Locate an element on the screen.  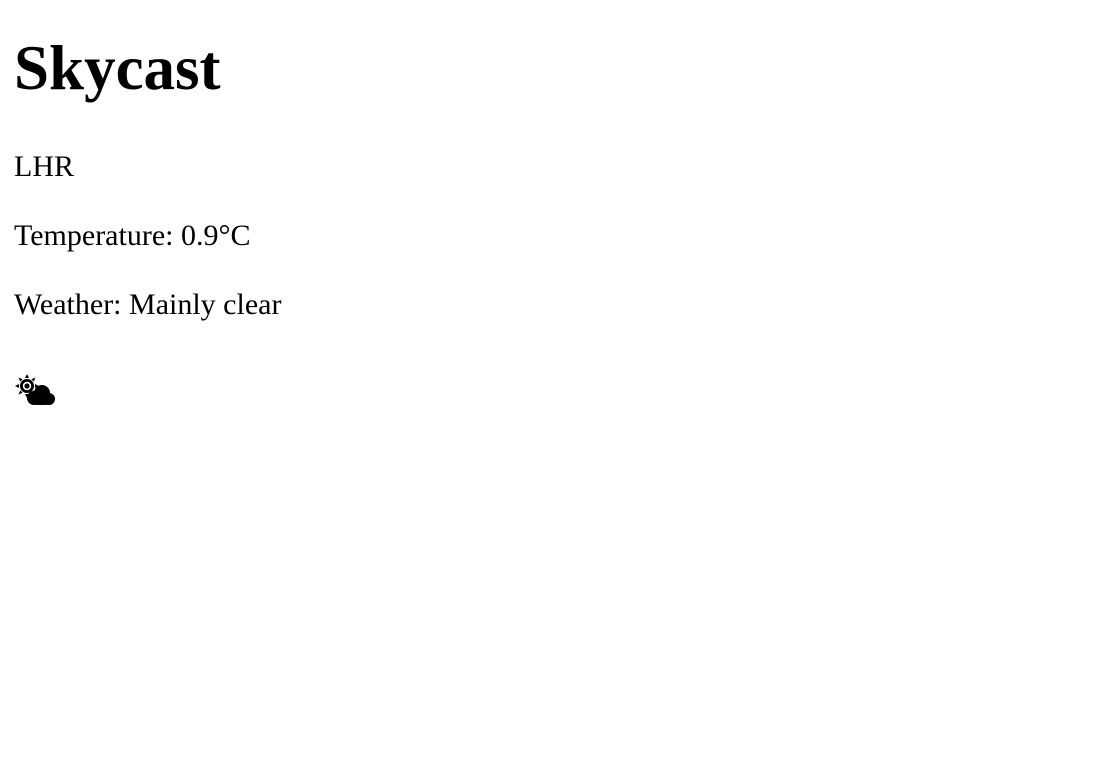
sun-behind-cloud-icon is located at coordinates (35, 390).